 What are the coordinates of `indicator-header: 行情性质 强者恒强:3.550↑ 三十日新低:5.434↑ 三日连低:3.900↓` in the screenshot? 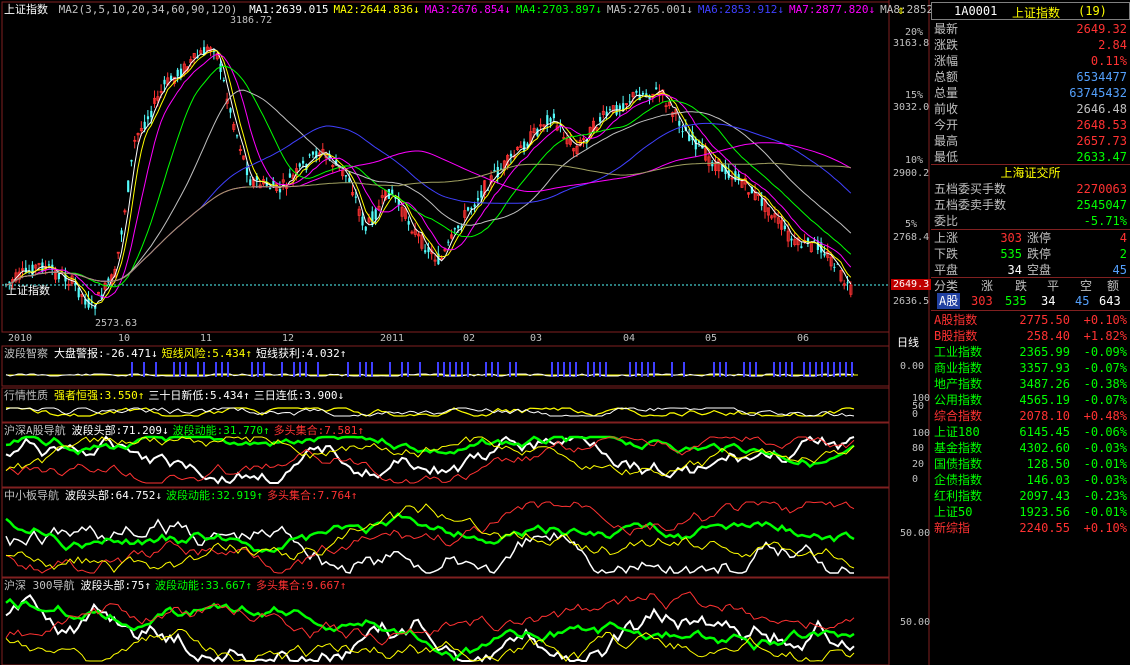 It's located at (176, 396).